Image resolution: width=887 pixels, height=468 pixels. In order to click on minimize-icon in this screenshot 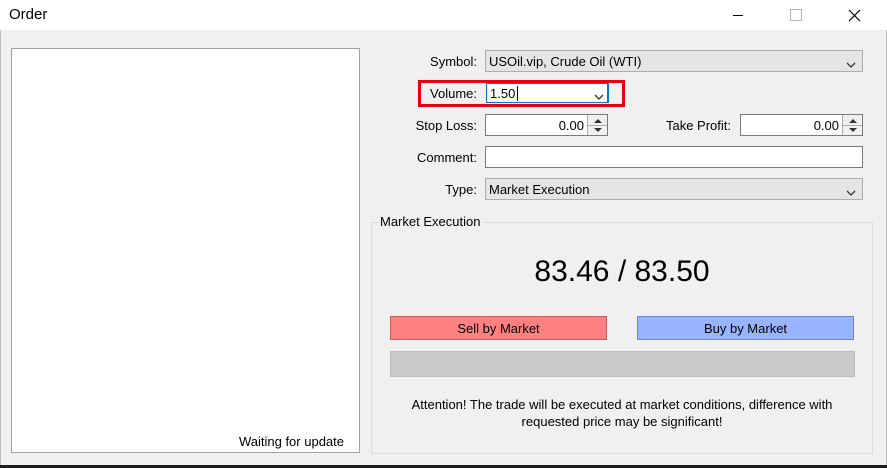, I will do `click(738, 15)`.